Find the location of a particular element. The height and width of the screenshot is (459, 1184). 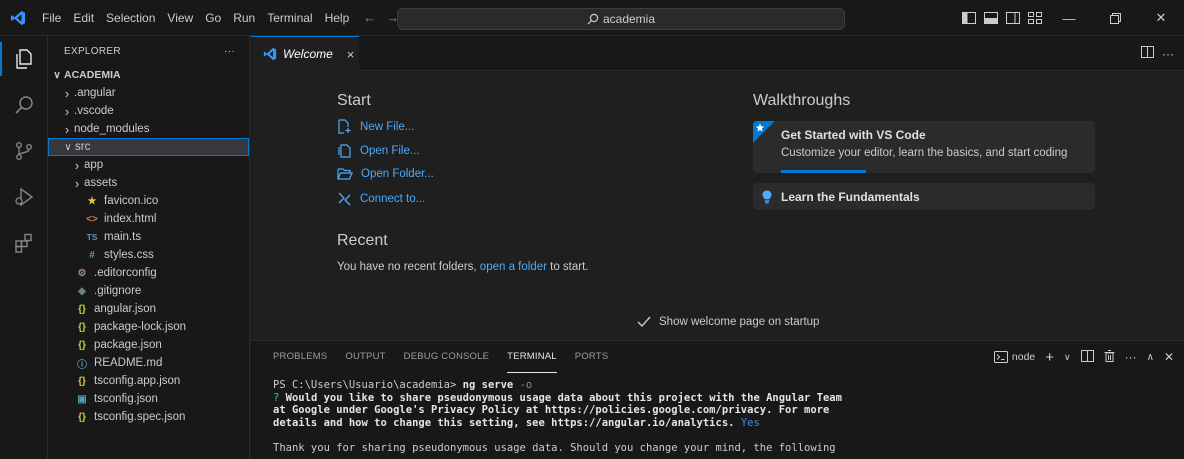

tab-problems: PROBLEMS is located at coordinates (300, 357).